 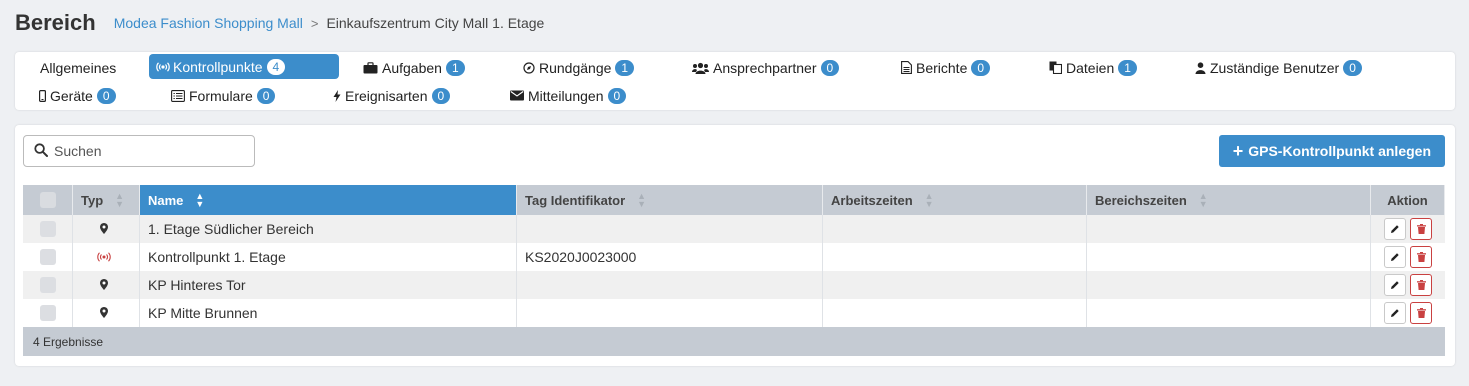 What do you see at coordinates (328, 200) in the screenshot?
I see `column-name: Name ▲ ▼` at bounding box center [328, 200].